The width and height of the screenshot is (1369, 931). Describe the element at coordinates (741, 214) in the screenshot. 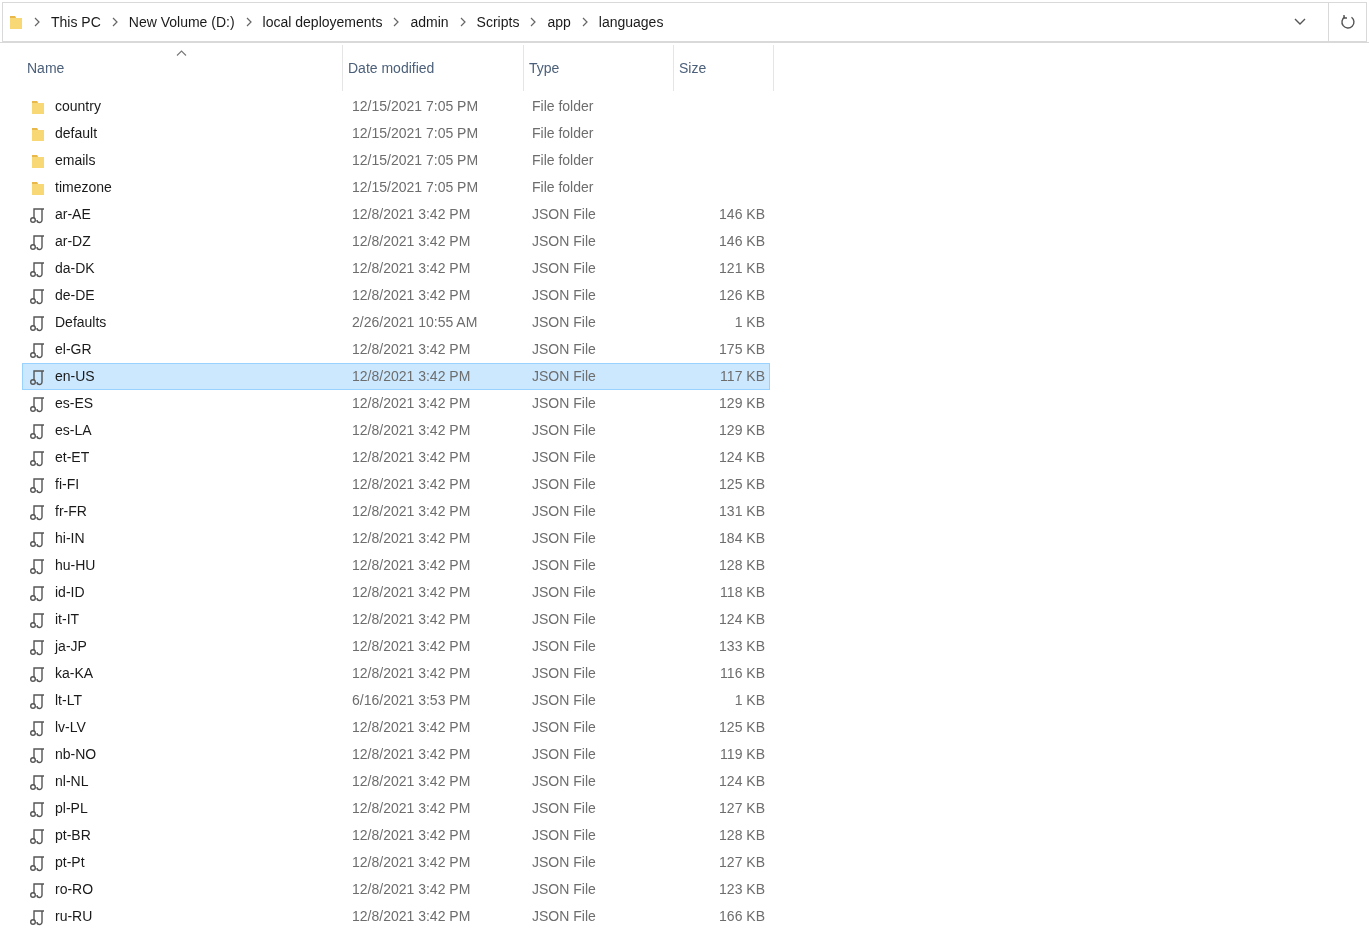

I see `size-cell-text: 146 KB` at that location.